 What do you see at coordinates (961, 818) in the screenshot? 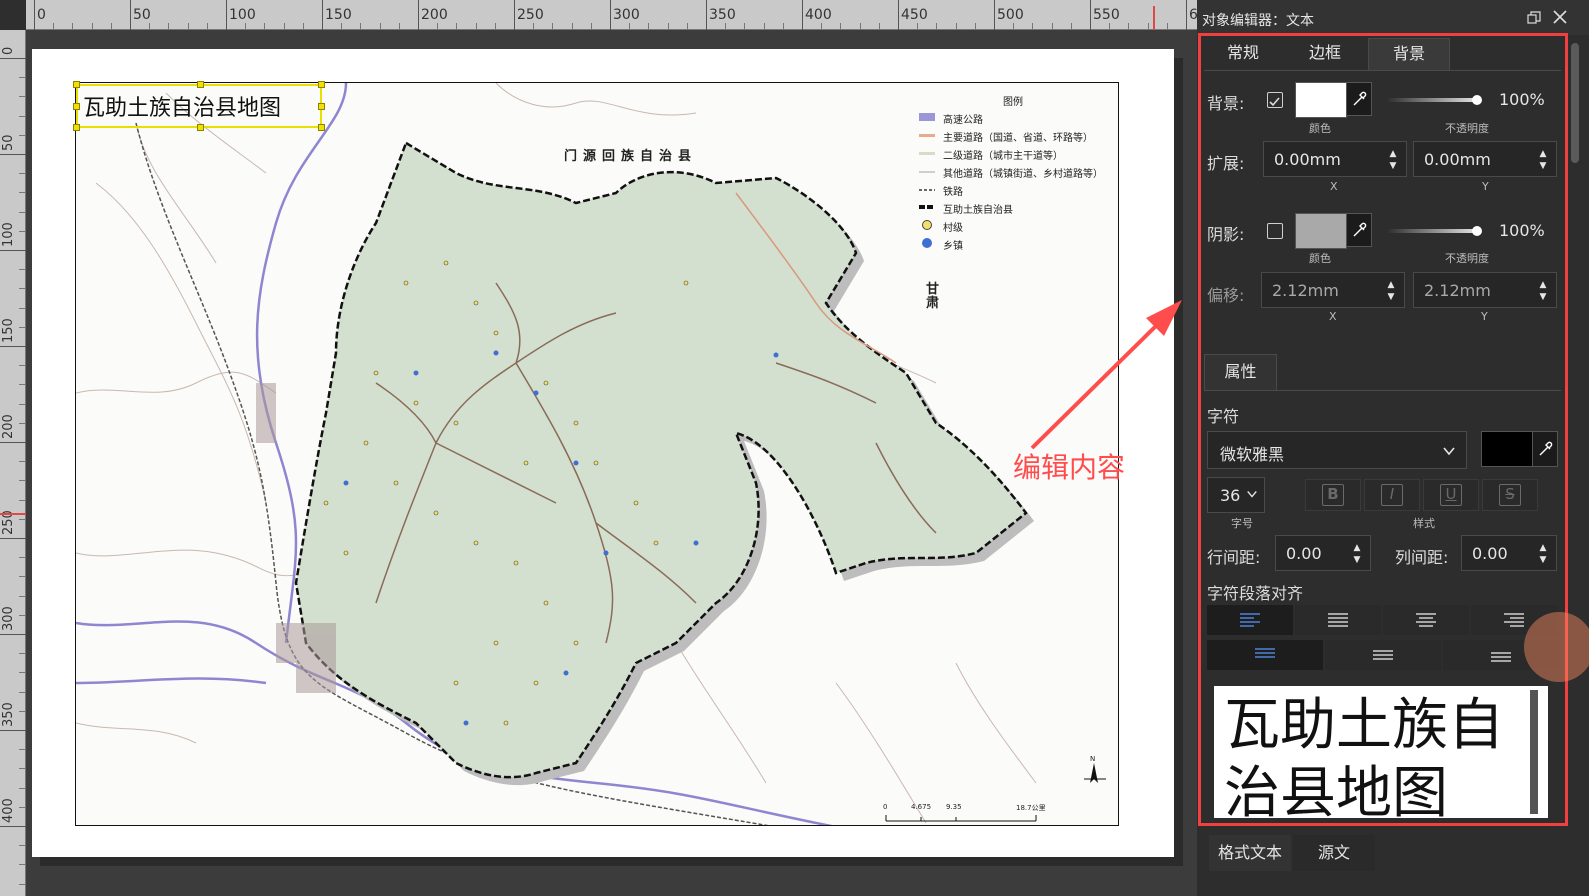
I see `scale-bar` at bounding box center [961, 818].